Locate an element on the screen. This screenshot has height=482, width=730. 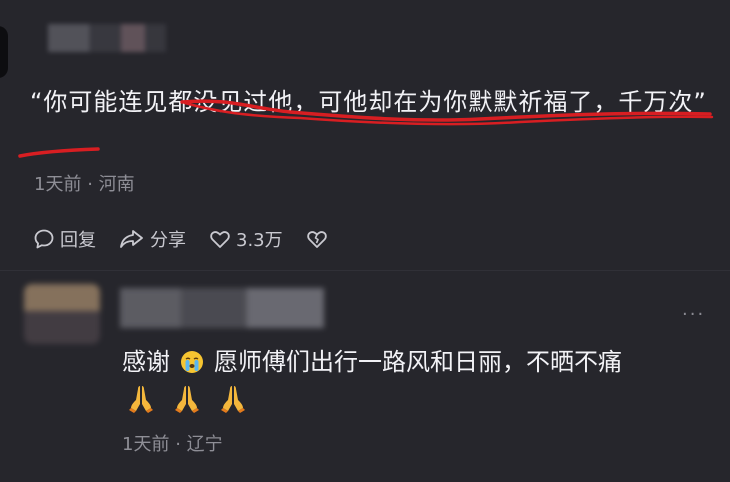
reply-text: 感谢 愿师傅们出行一路风和日丽，不晒不痛 is located at coordinates (372, 362).